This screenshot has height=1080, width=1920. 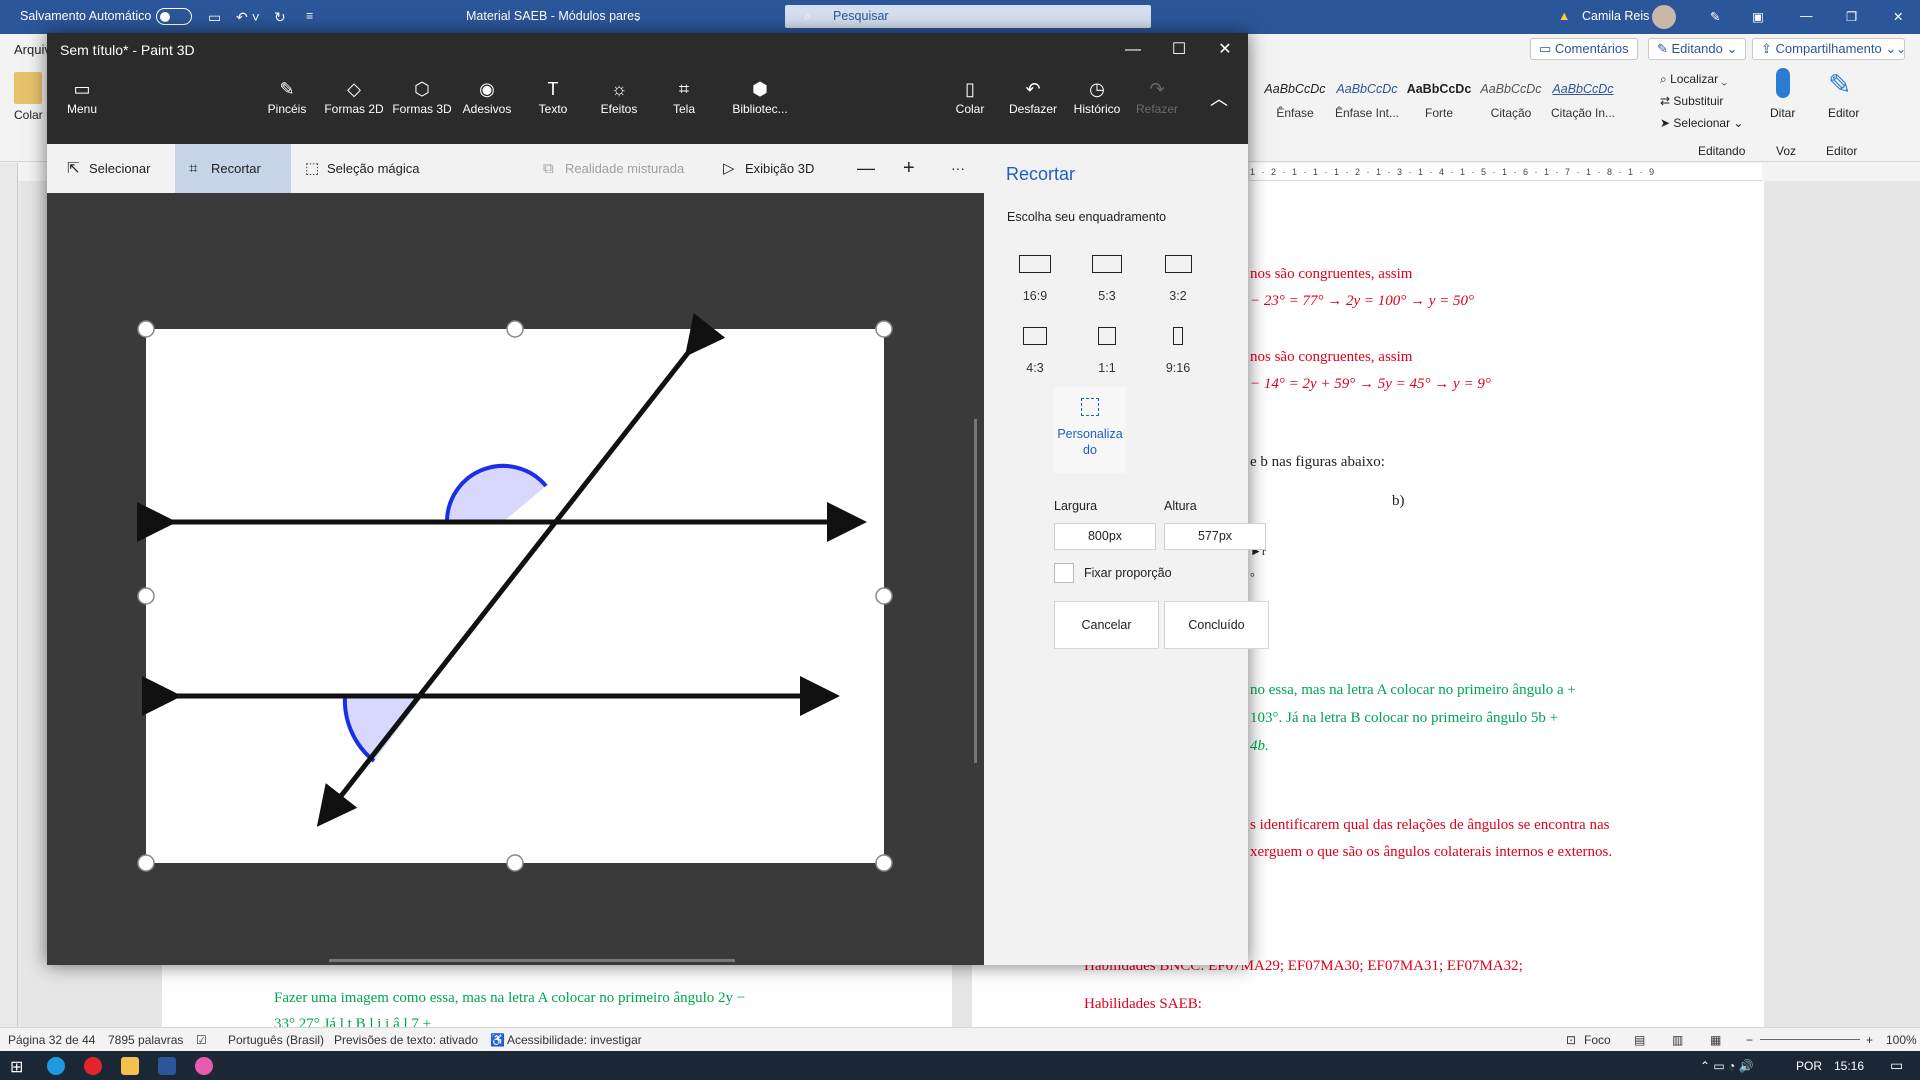 What do you see at coordinates (354, 105) in the screenshot?
I see `shapes2d-button: ◇ Formas 2D` at bounding box center [354, 105].